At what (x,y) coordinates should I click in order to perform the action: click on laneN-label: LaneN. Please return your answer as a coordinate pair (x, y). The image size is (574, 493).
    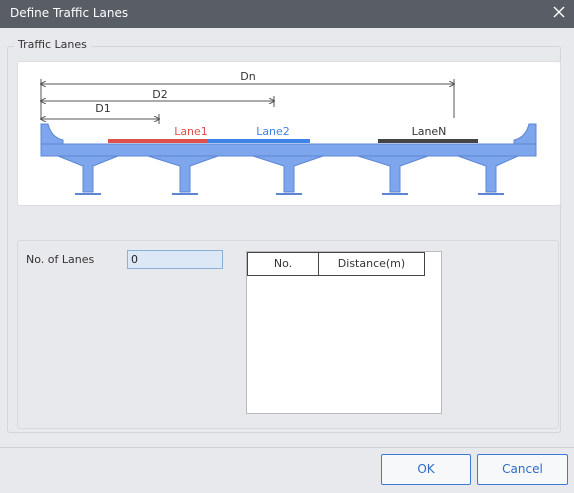
    Looking at the image, I should click on (429, 131).